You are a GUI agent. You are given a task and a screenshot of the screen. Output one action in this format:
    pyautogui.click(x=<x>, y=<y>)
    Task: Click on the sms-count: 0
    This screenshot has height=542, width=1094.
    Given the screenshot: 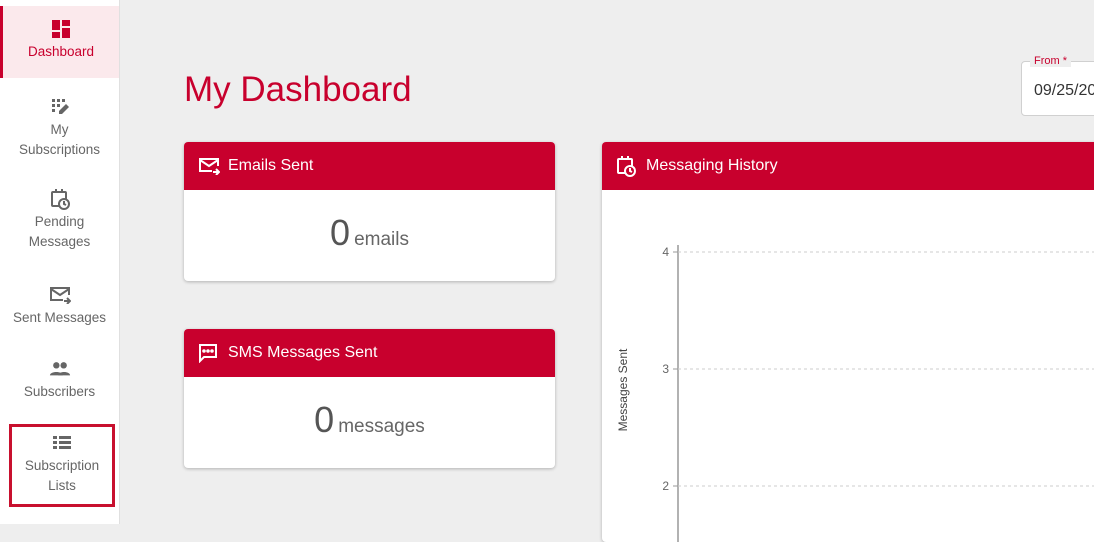 What is the action you would take?
    pyautogui.click(x=324, y=419)
    